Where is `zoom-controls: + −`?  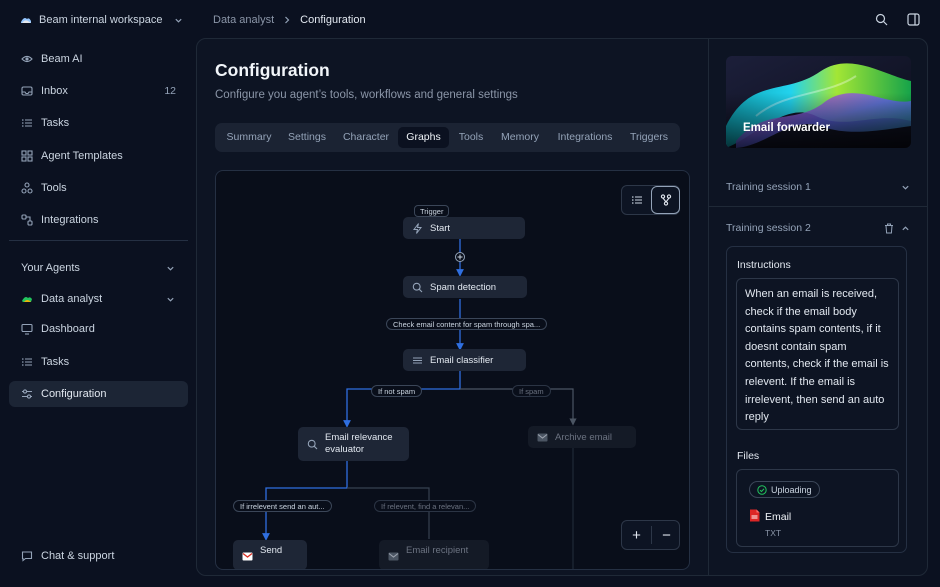
zoom-controls: + − is located at coordinates (650, 535).